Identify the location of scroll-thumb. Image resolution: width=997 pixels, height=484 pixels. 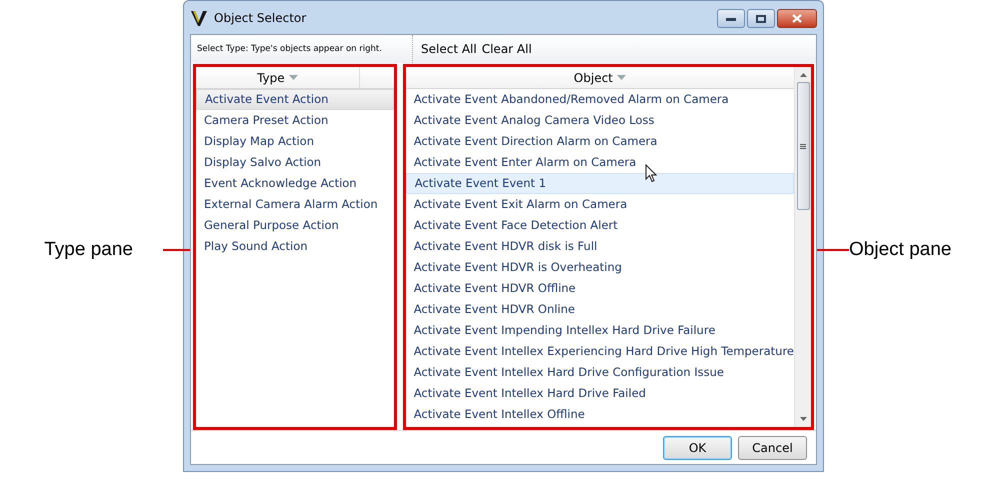
(803, 146).